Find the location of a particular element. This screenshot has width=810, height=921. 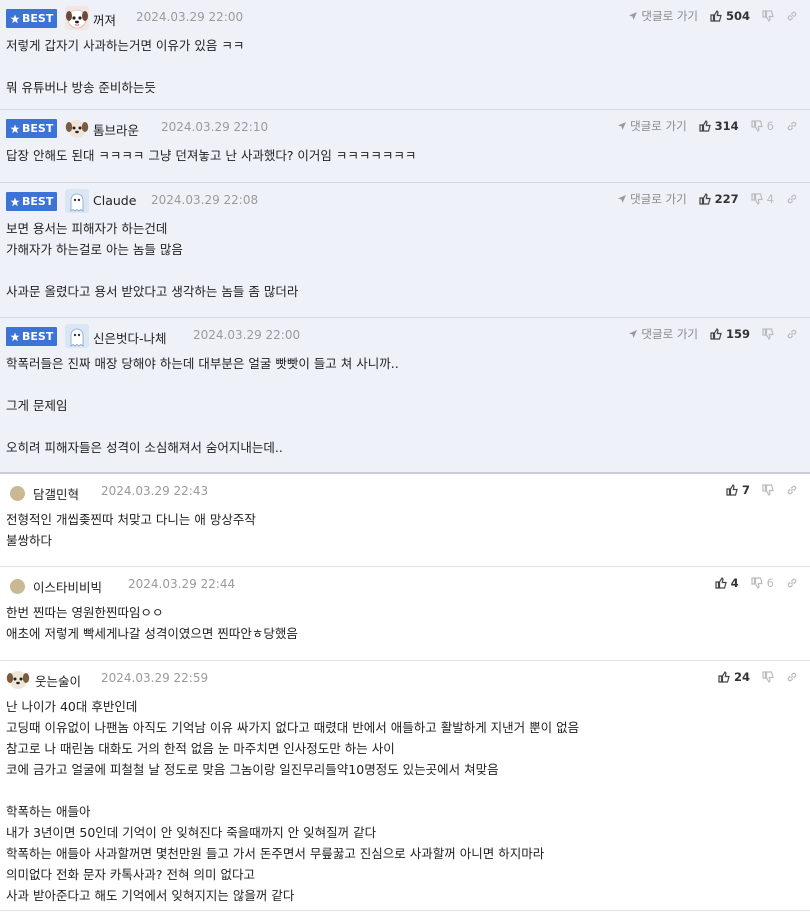

comment-line: 전형적인 개씹좆찐따 처맞고 다니는 애 망상주작 is located at coordinates (131, 519).